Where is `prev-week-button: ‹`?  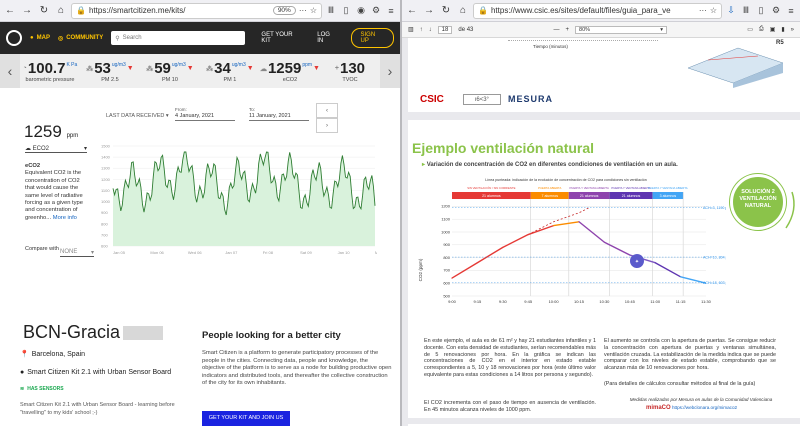 prev-week-button: ‹ is located at coordinates (327, 110).